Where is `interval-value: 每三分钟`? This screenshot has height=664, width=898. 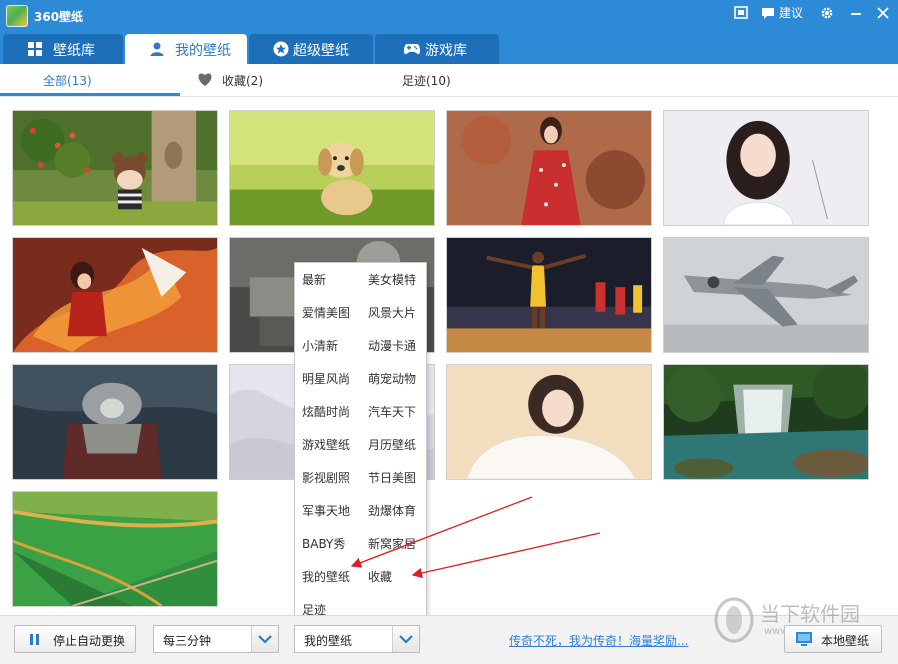
interval-value: 每三分钟 is located at coordinates (187, 641).